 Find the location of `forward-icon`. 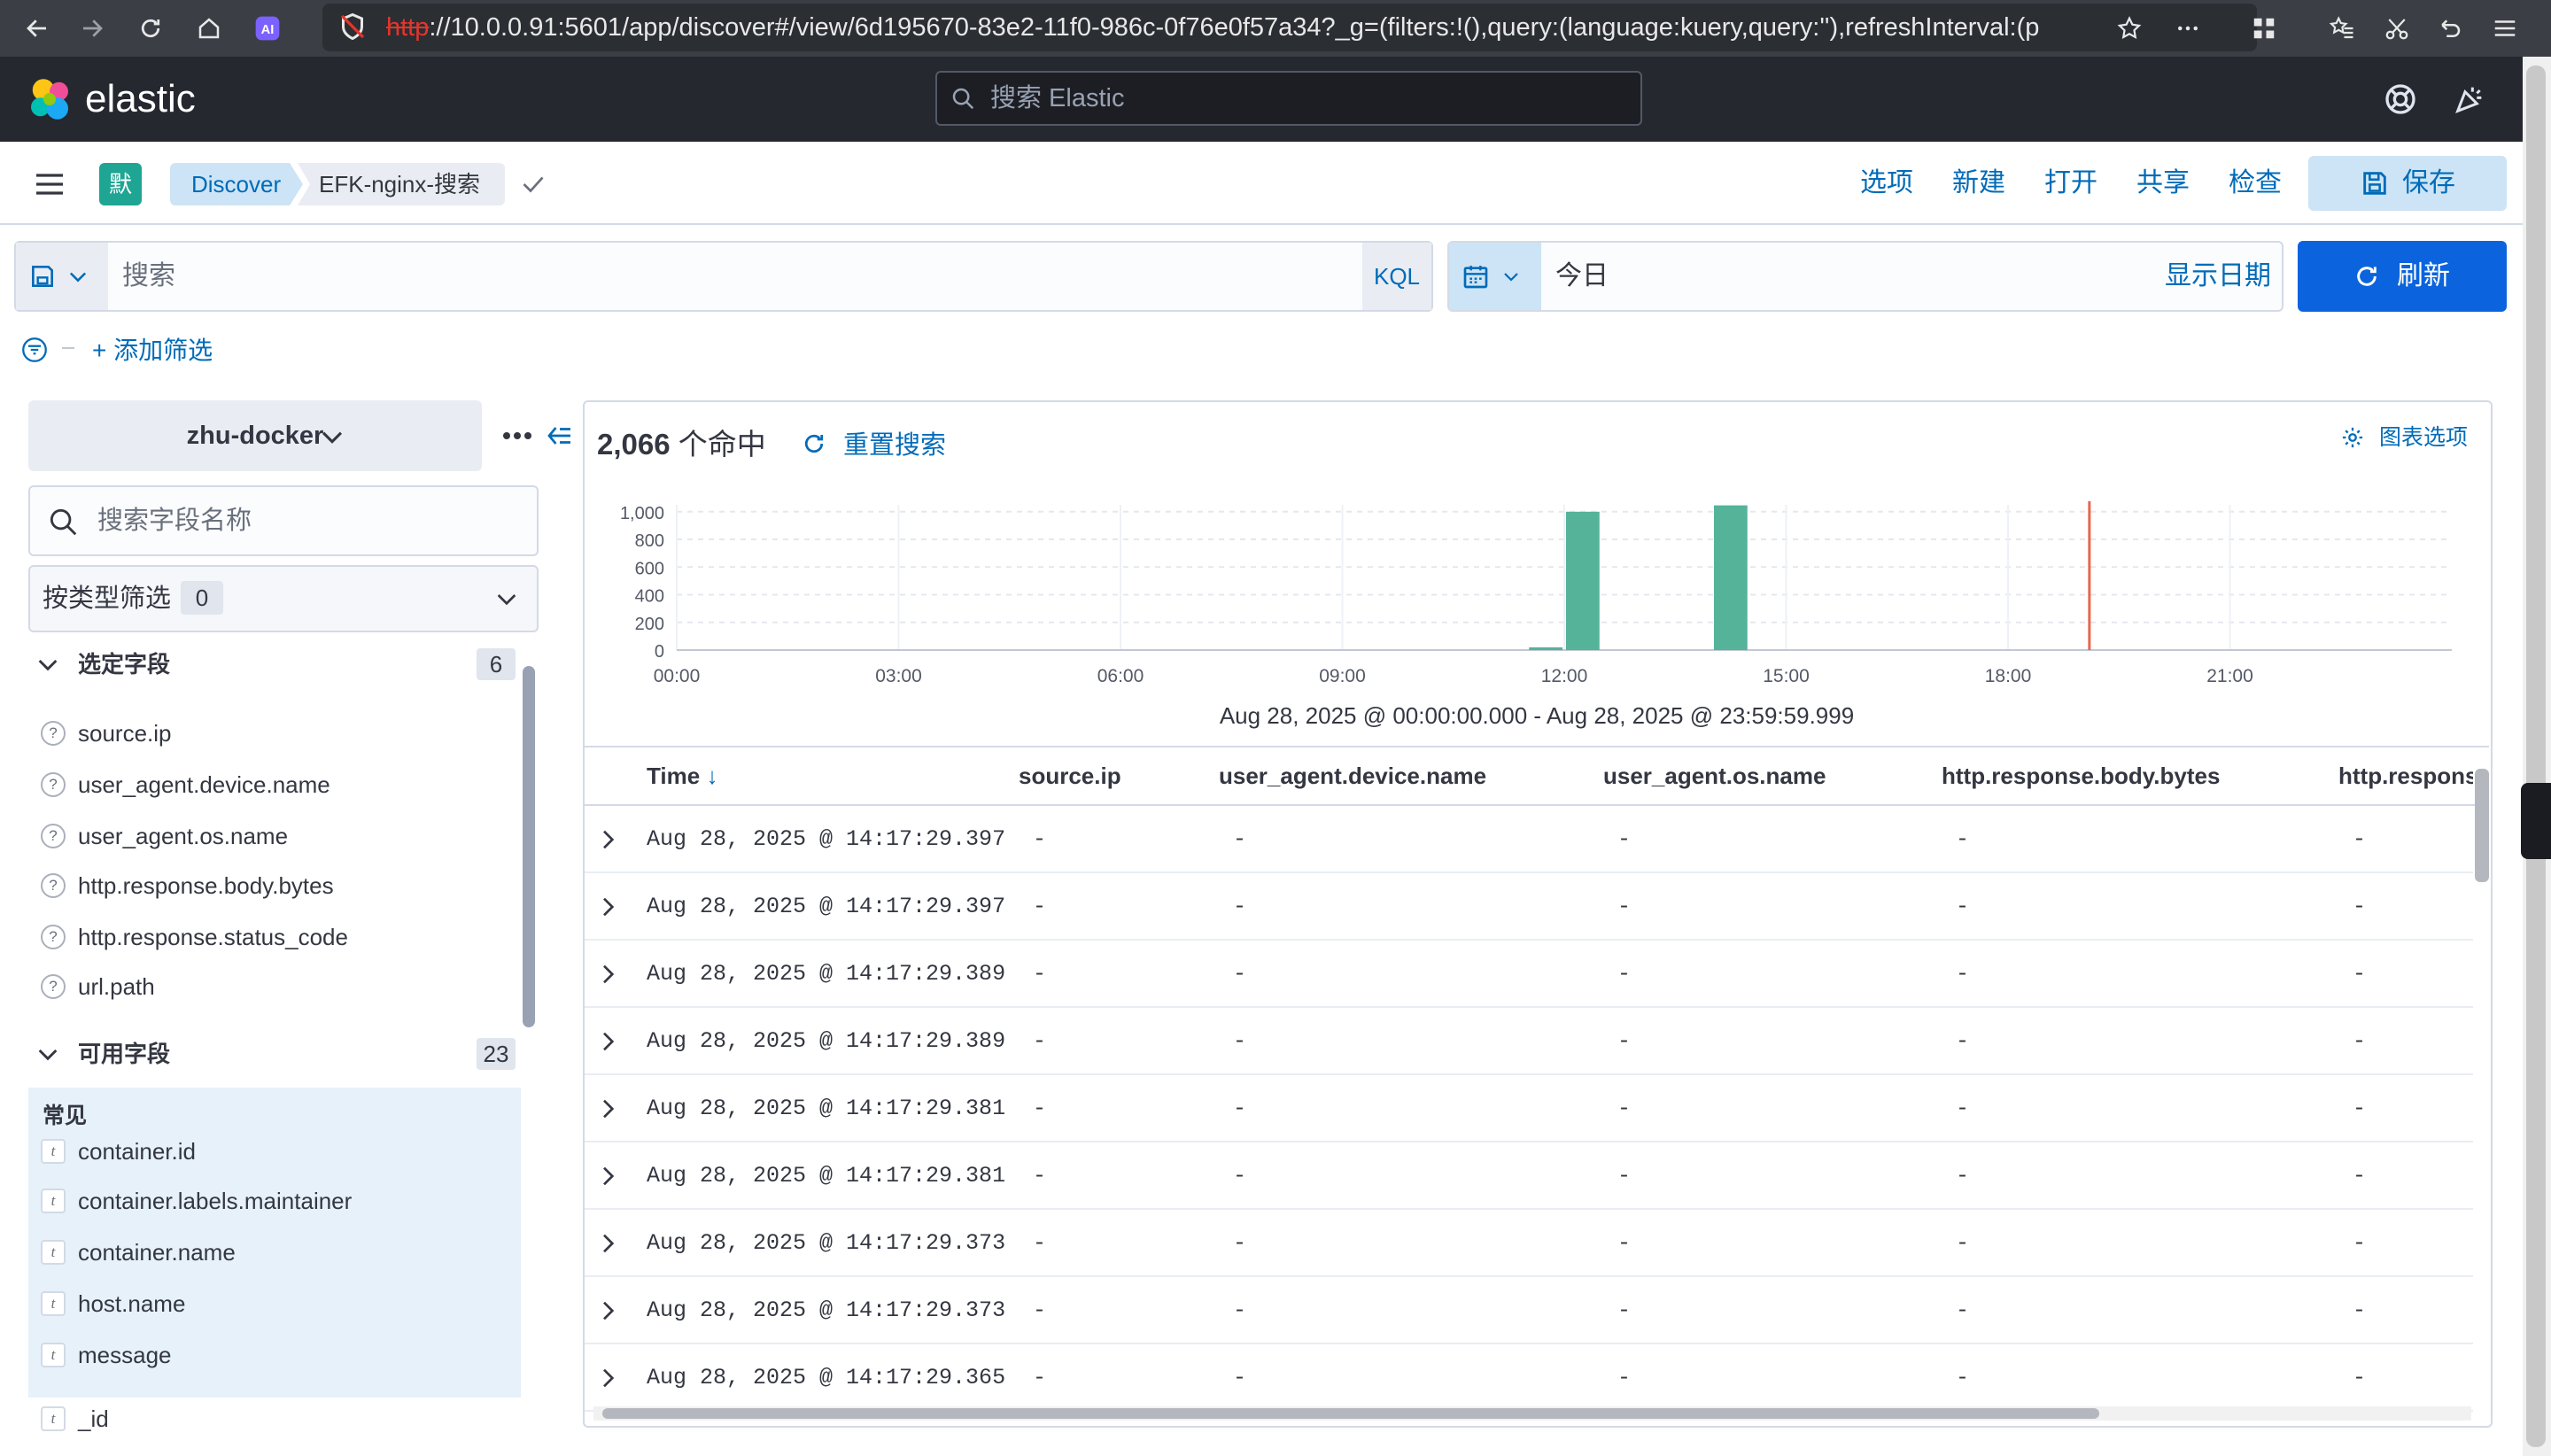

forward-icon is located at coordinates (92, 28).